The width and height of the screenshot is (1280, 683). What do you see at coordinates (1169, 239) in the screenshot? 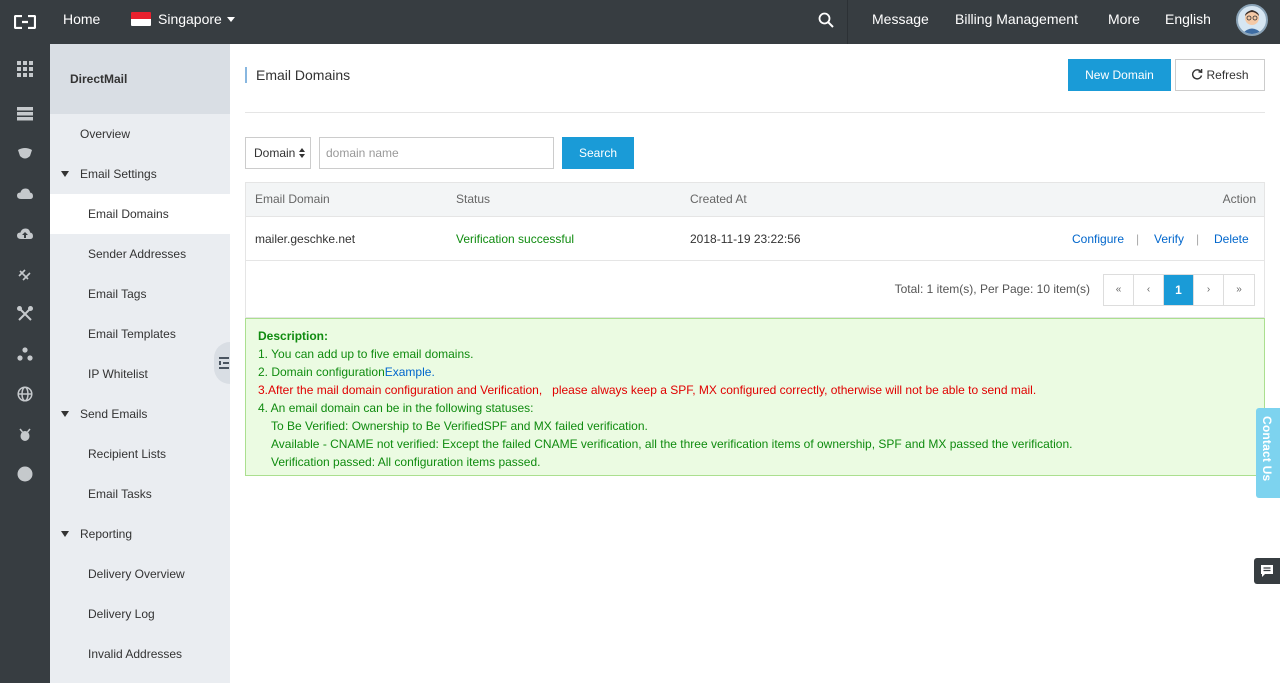
I see `verify-link: Verify` at bounding box center [1169, 239].